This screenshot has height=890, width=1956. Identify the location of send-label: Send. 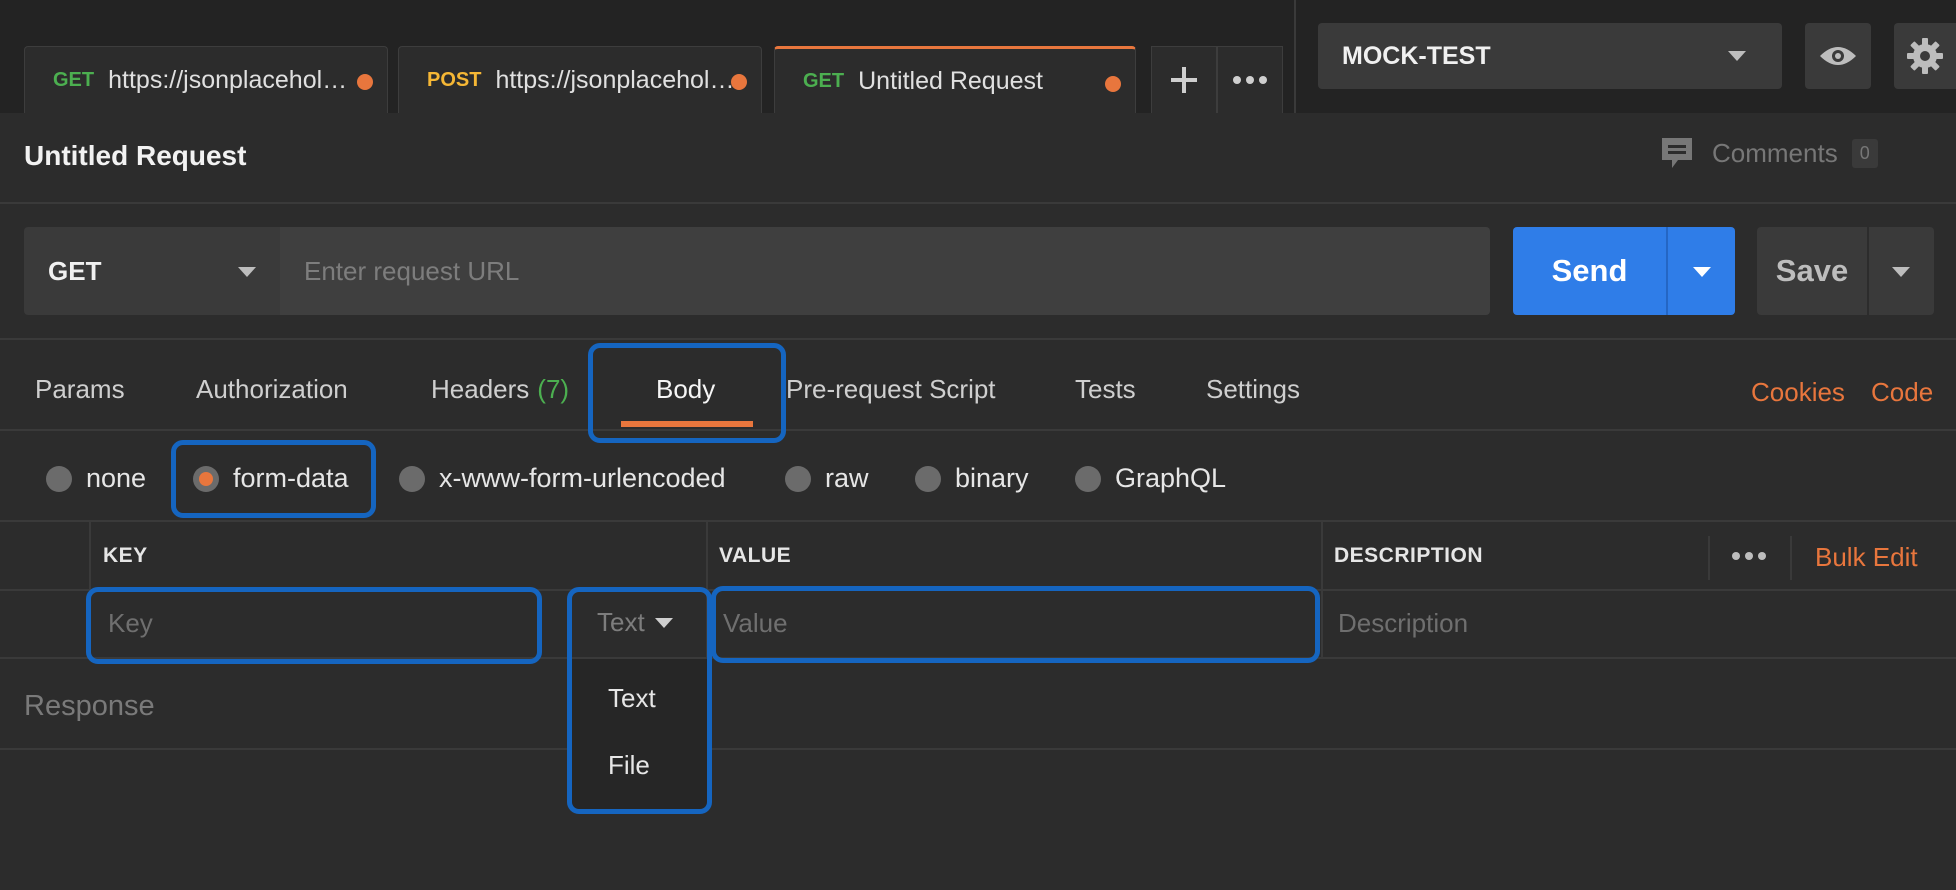
(1589, 270).